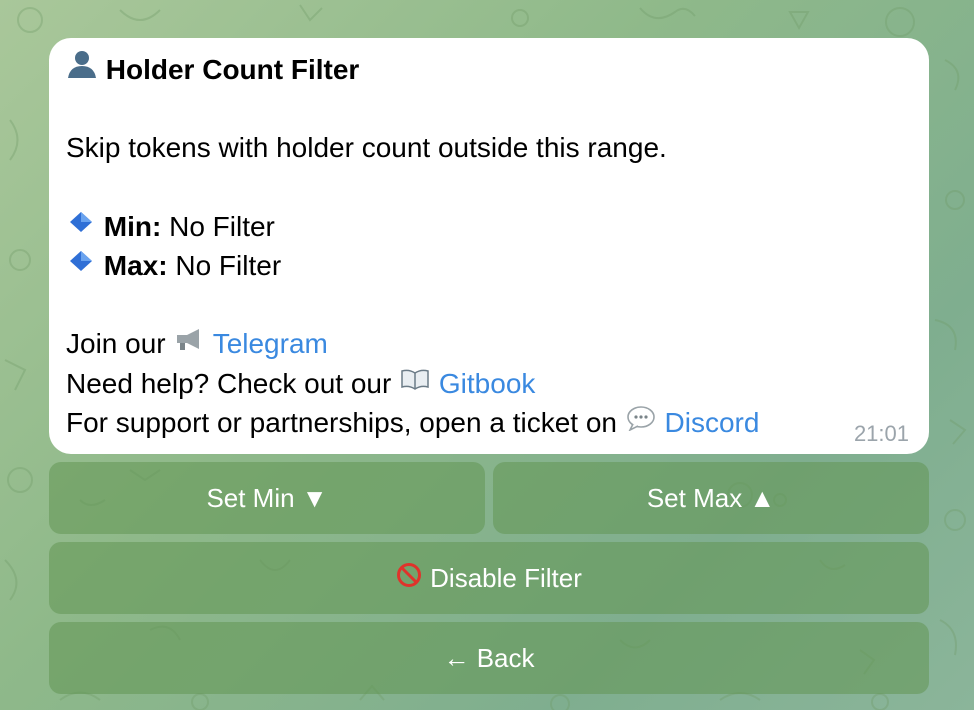  Describe the element at coordinates (415, 382) in the screenshot. I see `open-book-icon` at that location.